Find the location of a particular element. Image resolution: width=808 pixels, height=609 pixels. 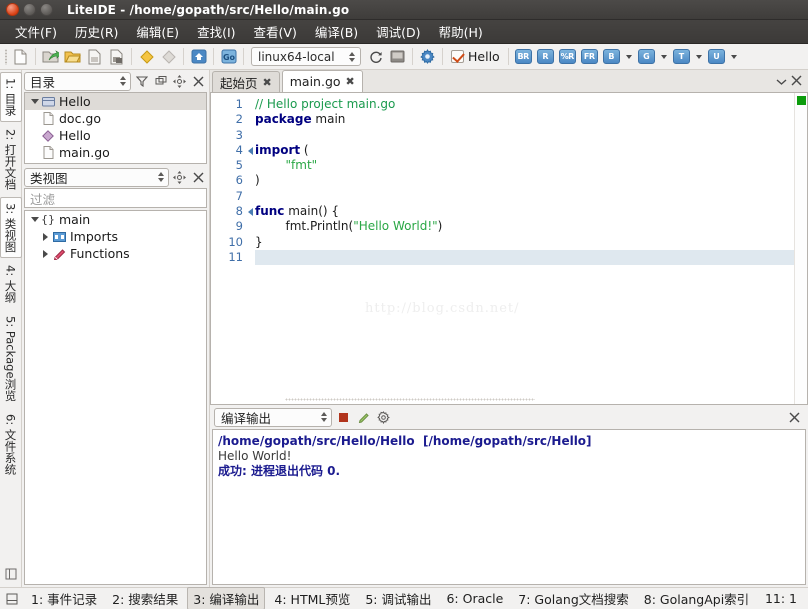

build-b-button: B is located at coordinates (611, 56).